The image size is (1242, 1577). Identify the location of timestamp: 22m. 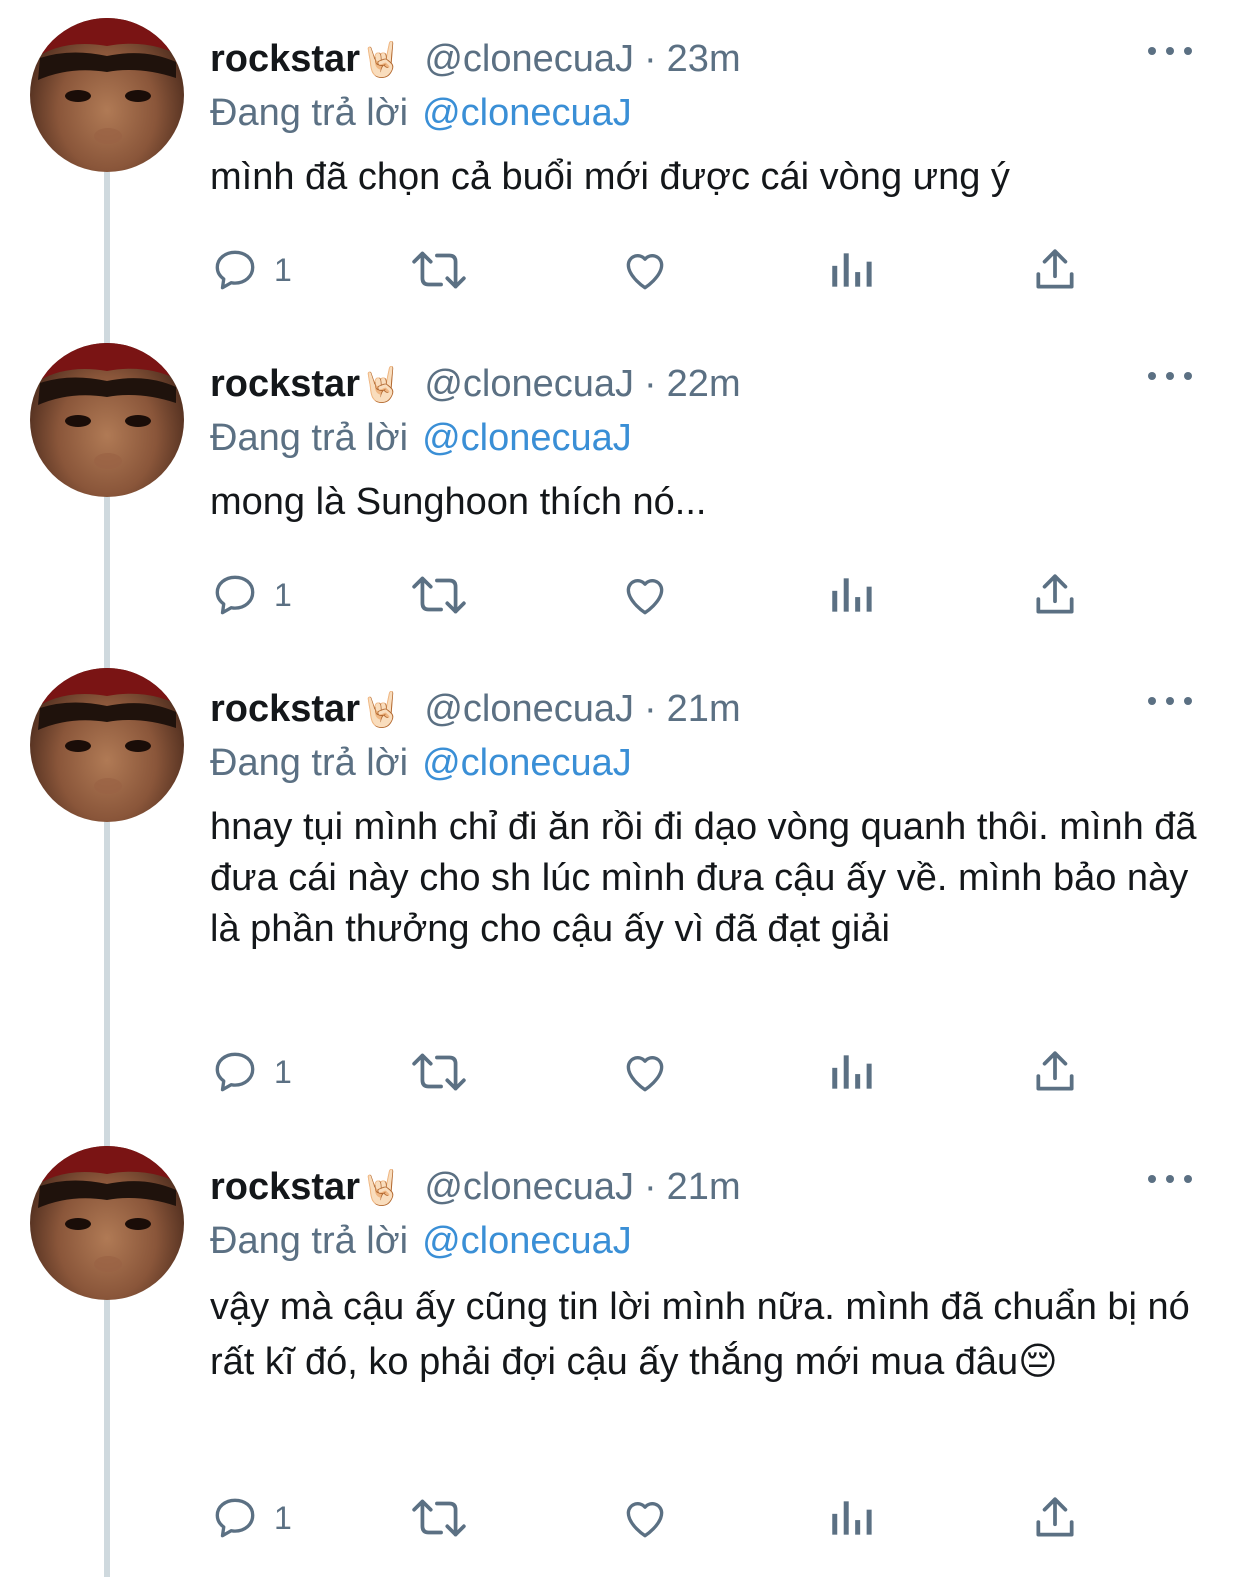
(704, 384).